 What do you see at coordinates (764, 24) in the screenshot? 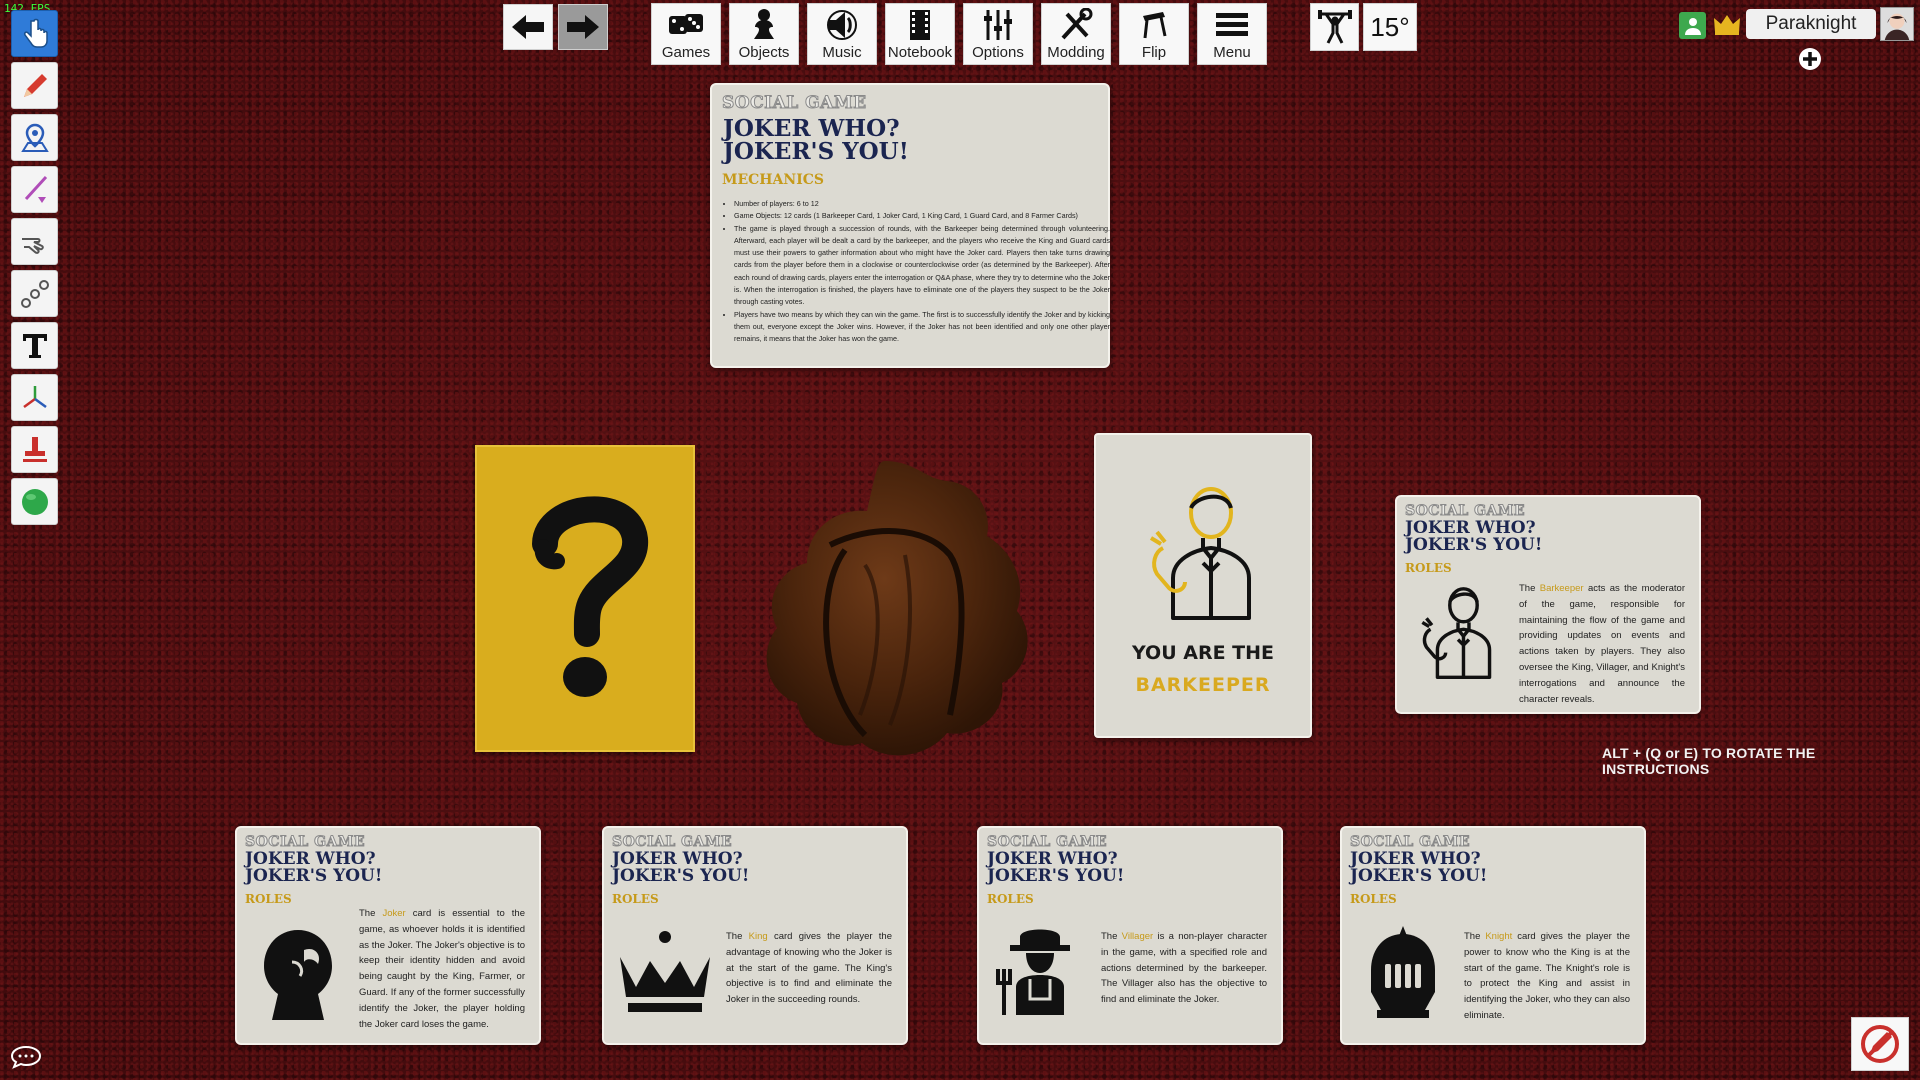
I see `pawn-icon` at bounding box center [764, 24].